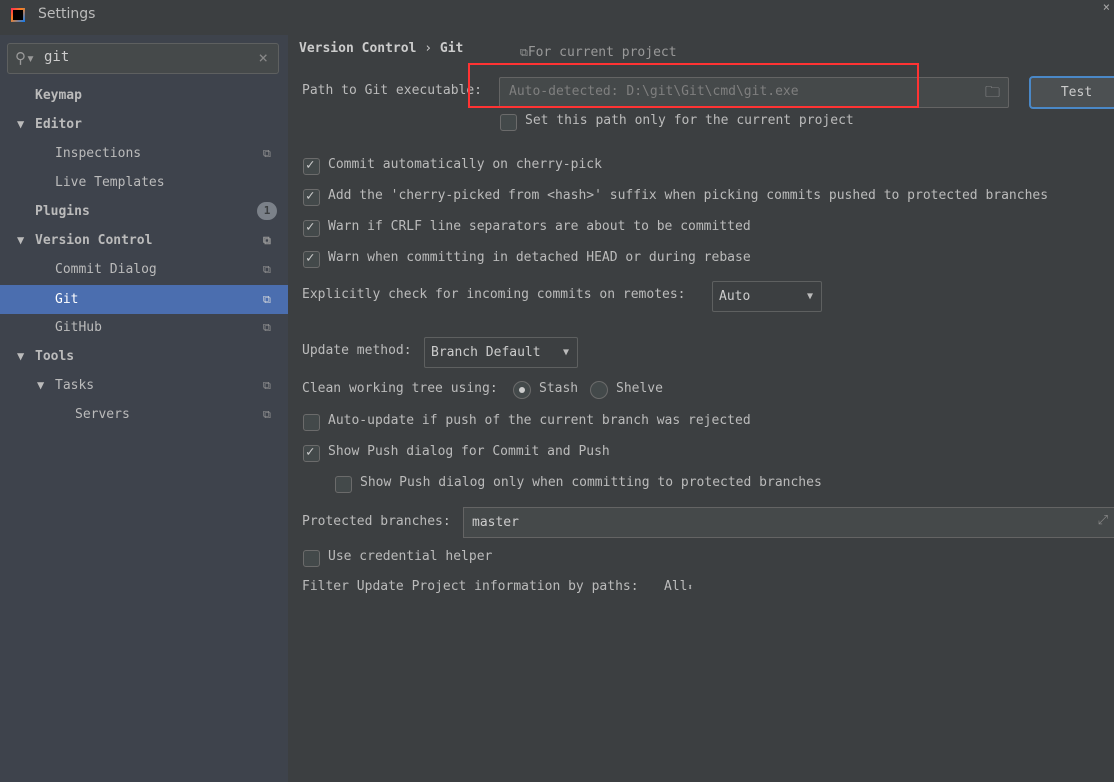  I want to click on expand-icon: ⤢, so click(1103, 520).